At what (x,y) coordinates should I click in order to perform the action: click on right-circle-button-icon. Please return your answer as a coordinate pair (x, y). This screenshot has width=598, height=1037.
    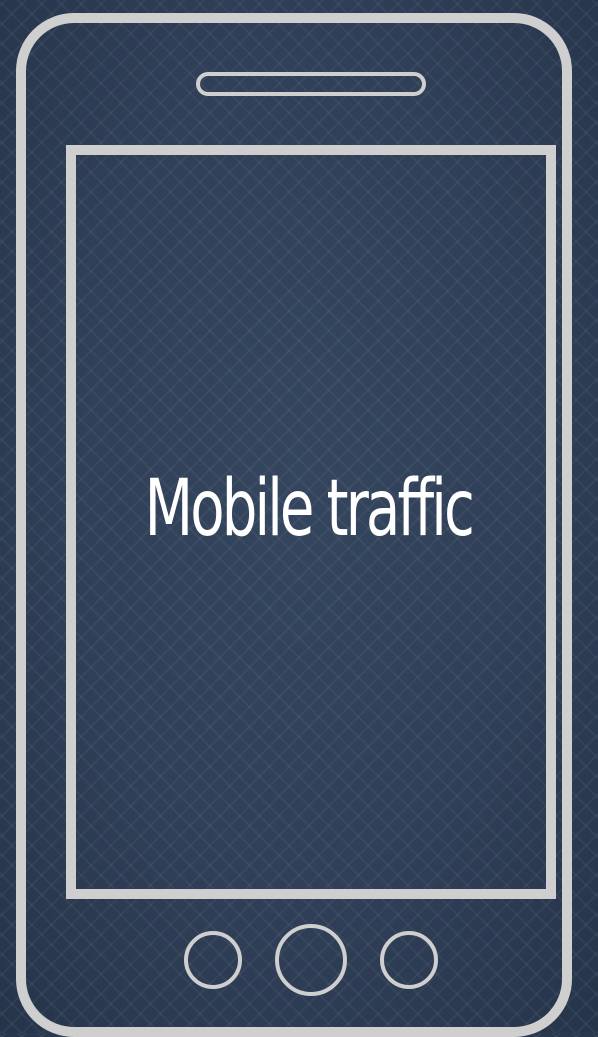
    Looking at the image, I should click on (409, 960).